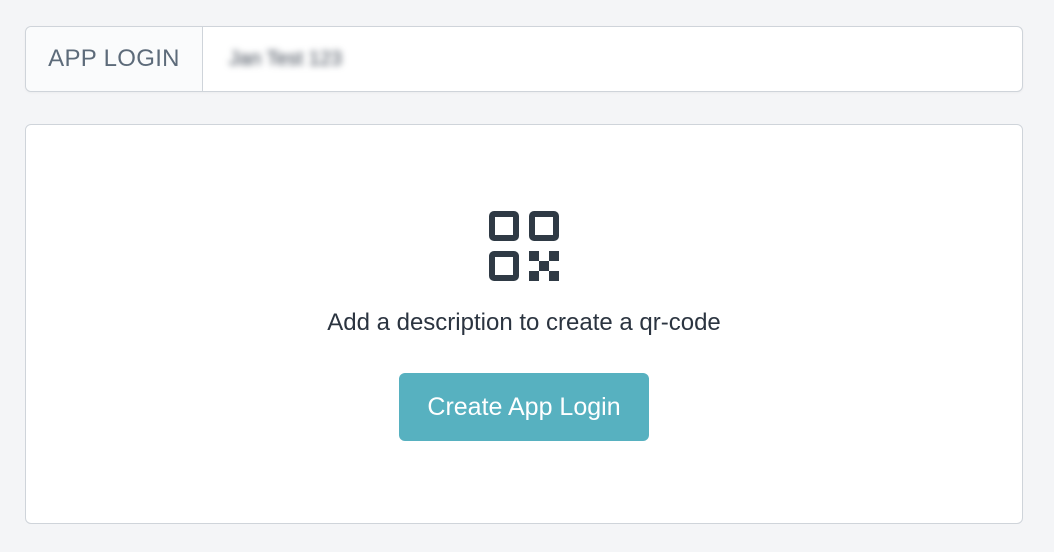 The image size is (1054, 552). Describe the element at coordinates (524, 246) in the screenshot. I see `qr-code-icon` at that location.